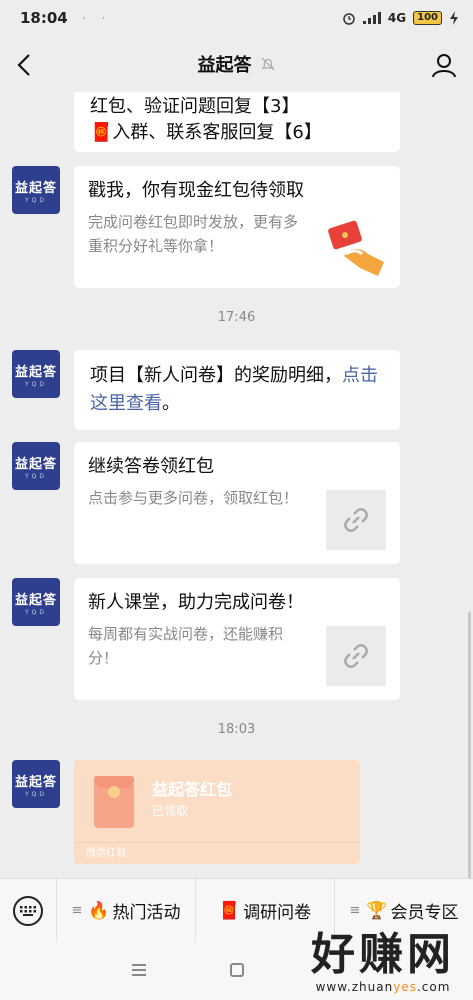  What do you see at coordinates (195, 106) in the screenshot?
I see `message-line: 红包、验证问题回复【3】` at bounding box center [195, 106].